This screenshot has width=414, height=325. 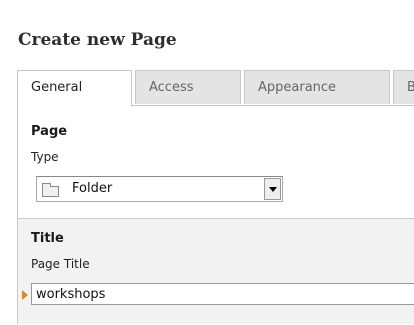 I want to click on section-heading-title: Title, so click(x=47, y=238).